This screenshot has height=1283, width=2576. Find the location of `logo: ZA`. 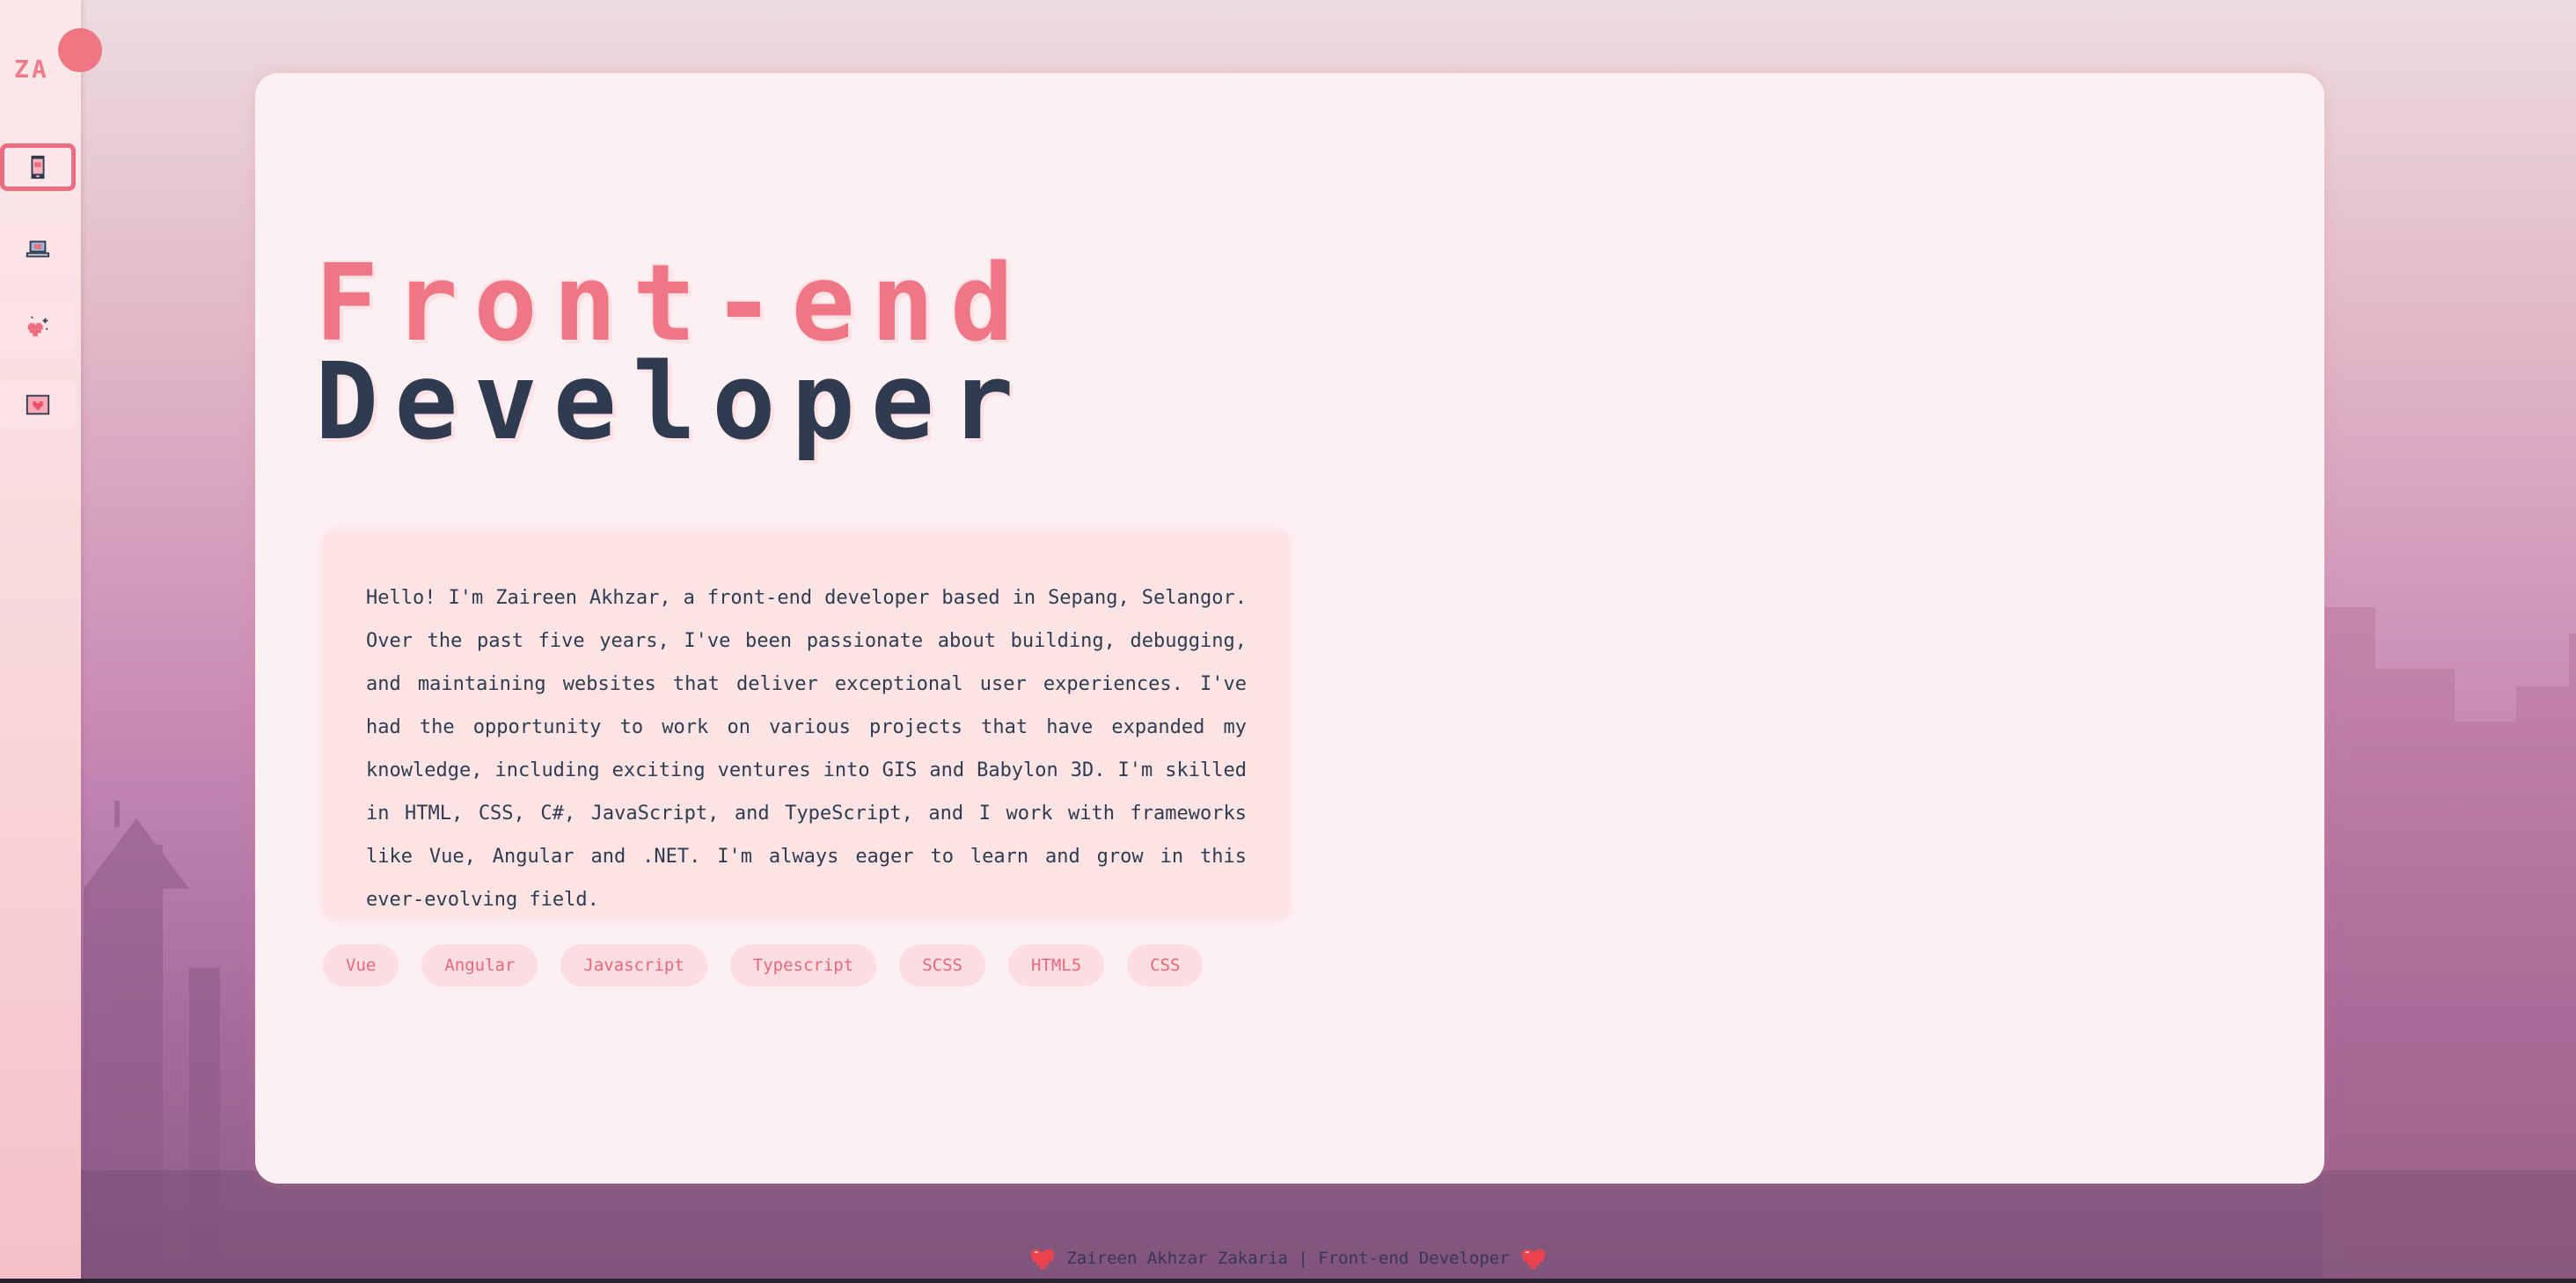

logo: ZA is located at coordinates (32, 69).